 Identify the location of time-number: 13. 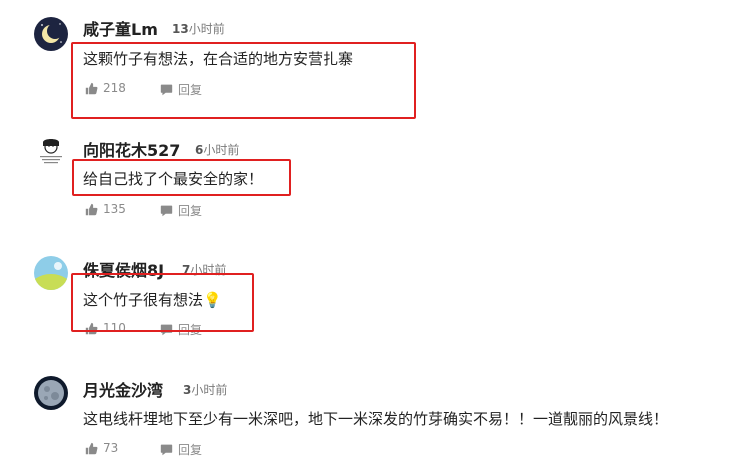
(180, 29).